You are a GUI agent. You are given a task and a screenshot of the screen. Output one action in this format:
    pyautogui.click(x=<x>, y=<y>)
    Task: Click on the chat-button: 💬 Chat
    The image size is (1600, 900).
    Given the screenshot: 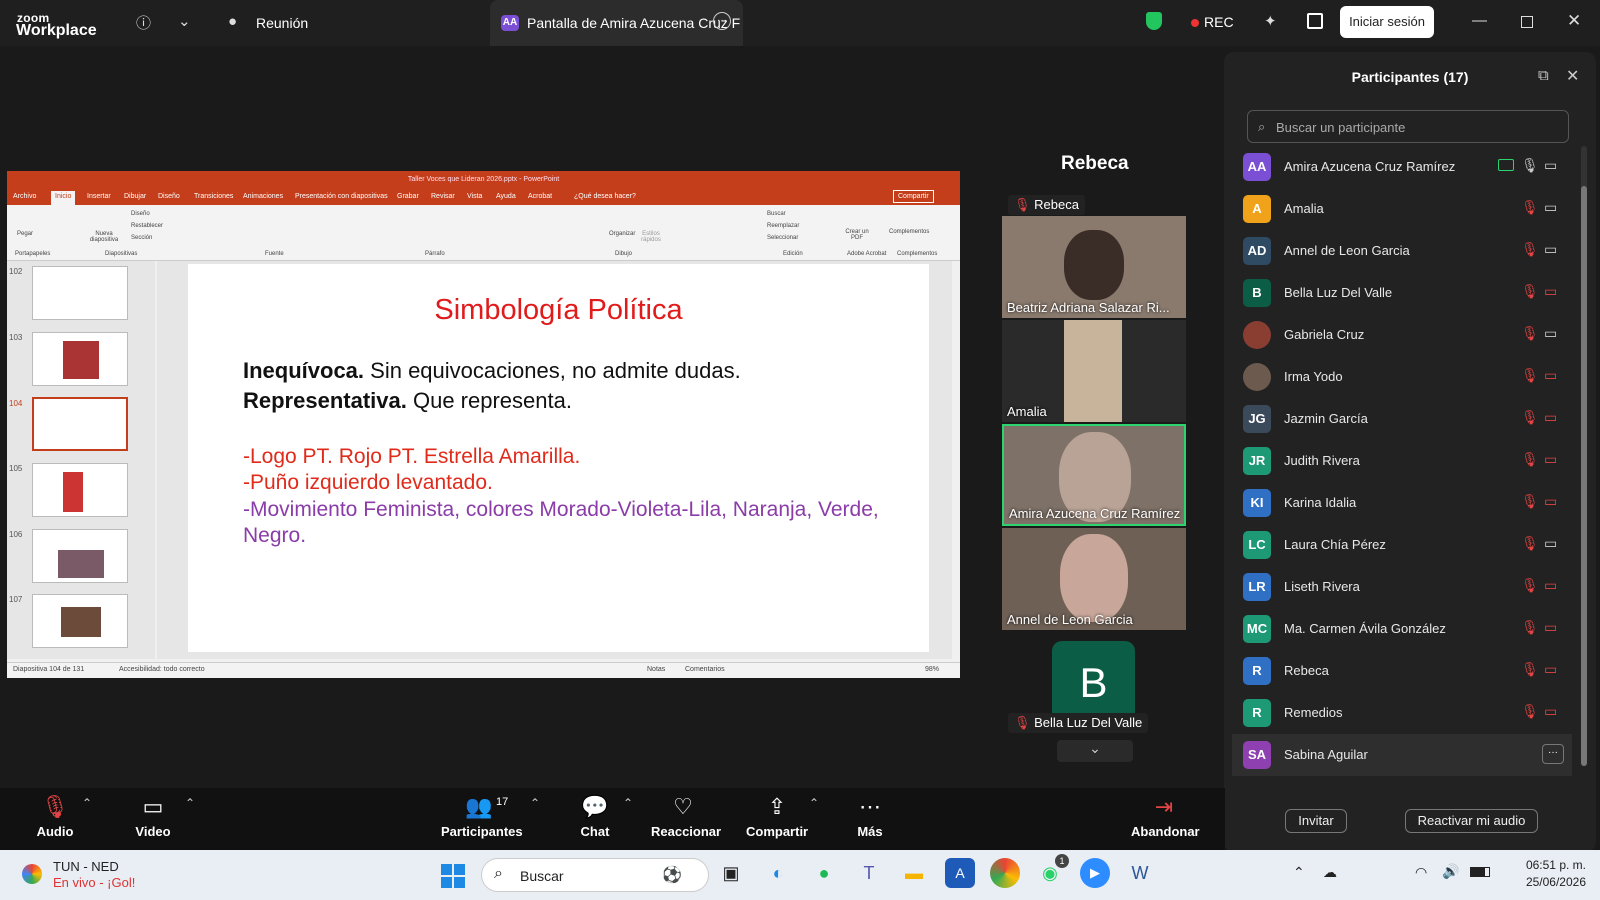 What is the action you would take?
    pyautogui.click(x=595, y=814)
    